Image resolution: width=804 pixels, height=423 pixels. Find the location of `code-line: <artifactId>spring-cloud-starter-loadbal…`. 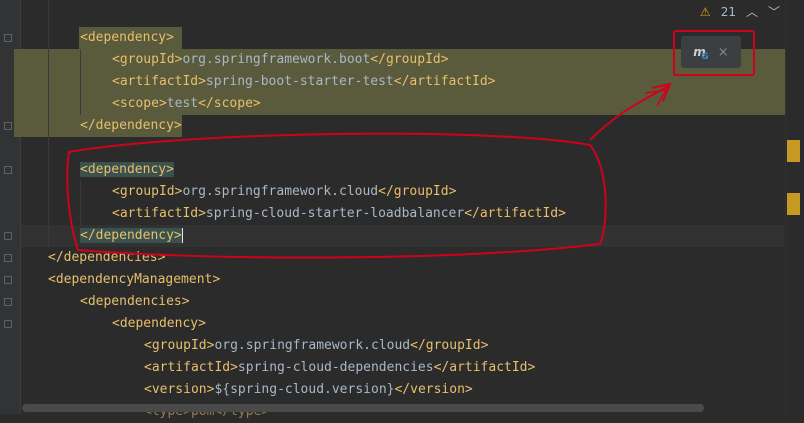

code-line: <artifactId>spring-cloud-starter-loadbal… is located at coordinates (339, 214).